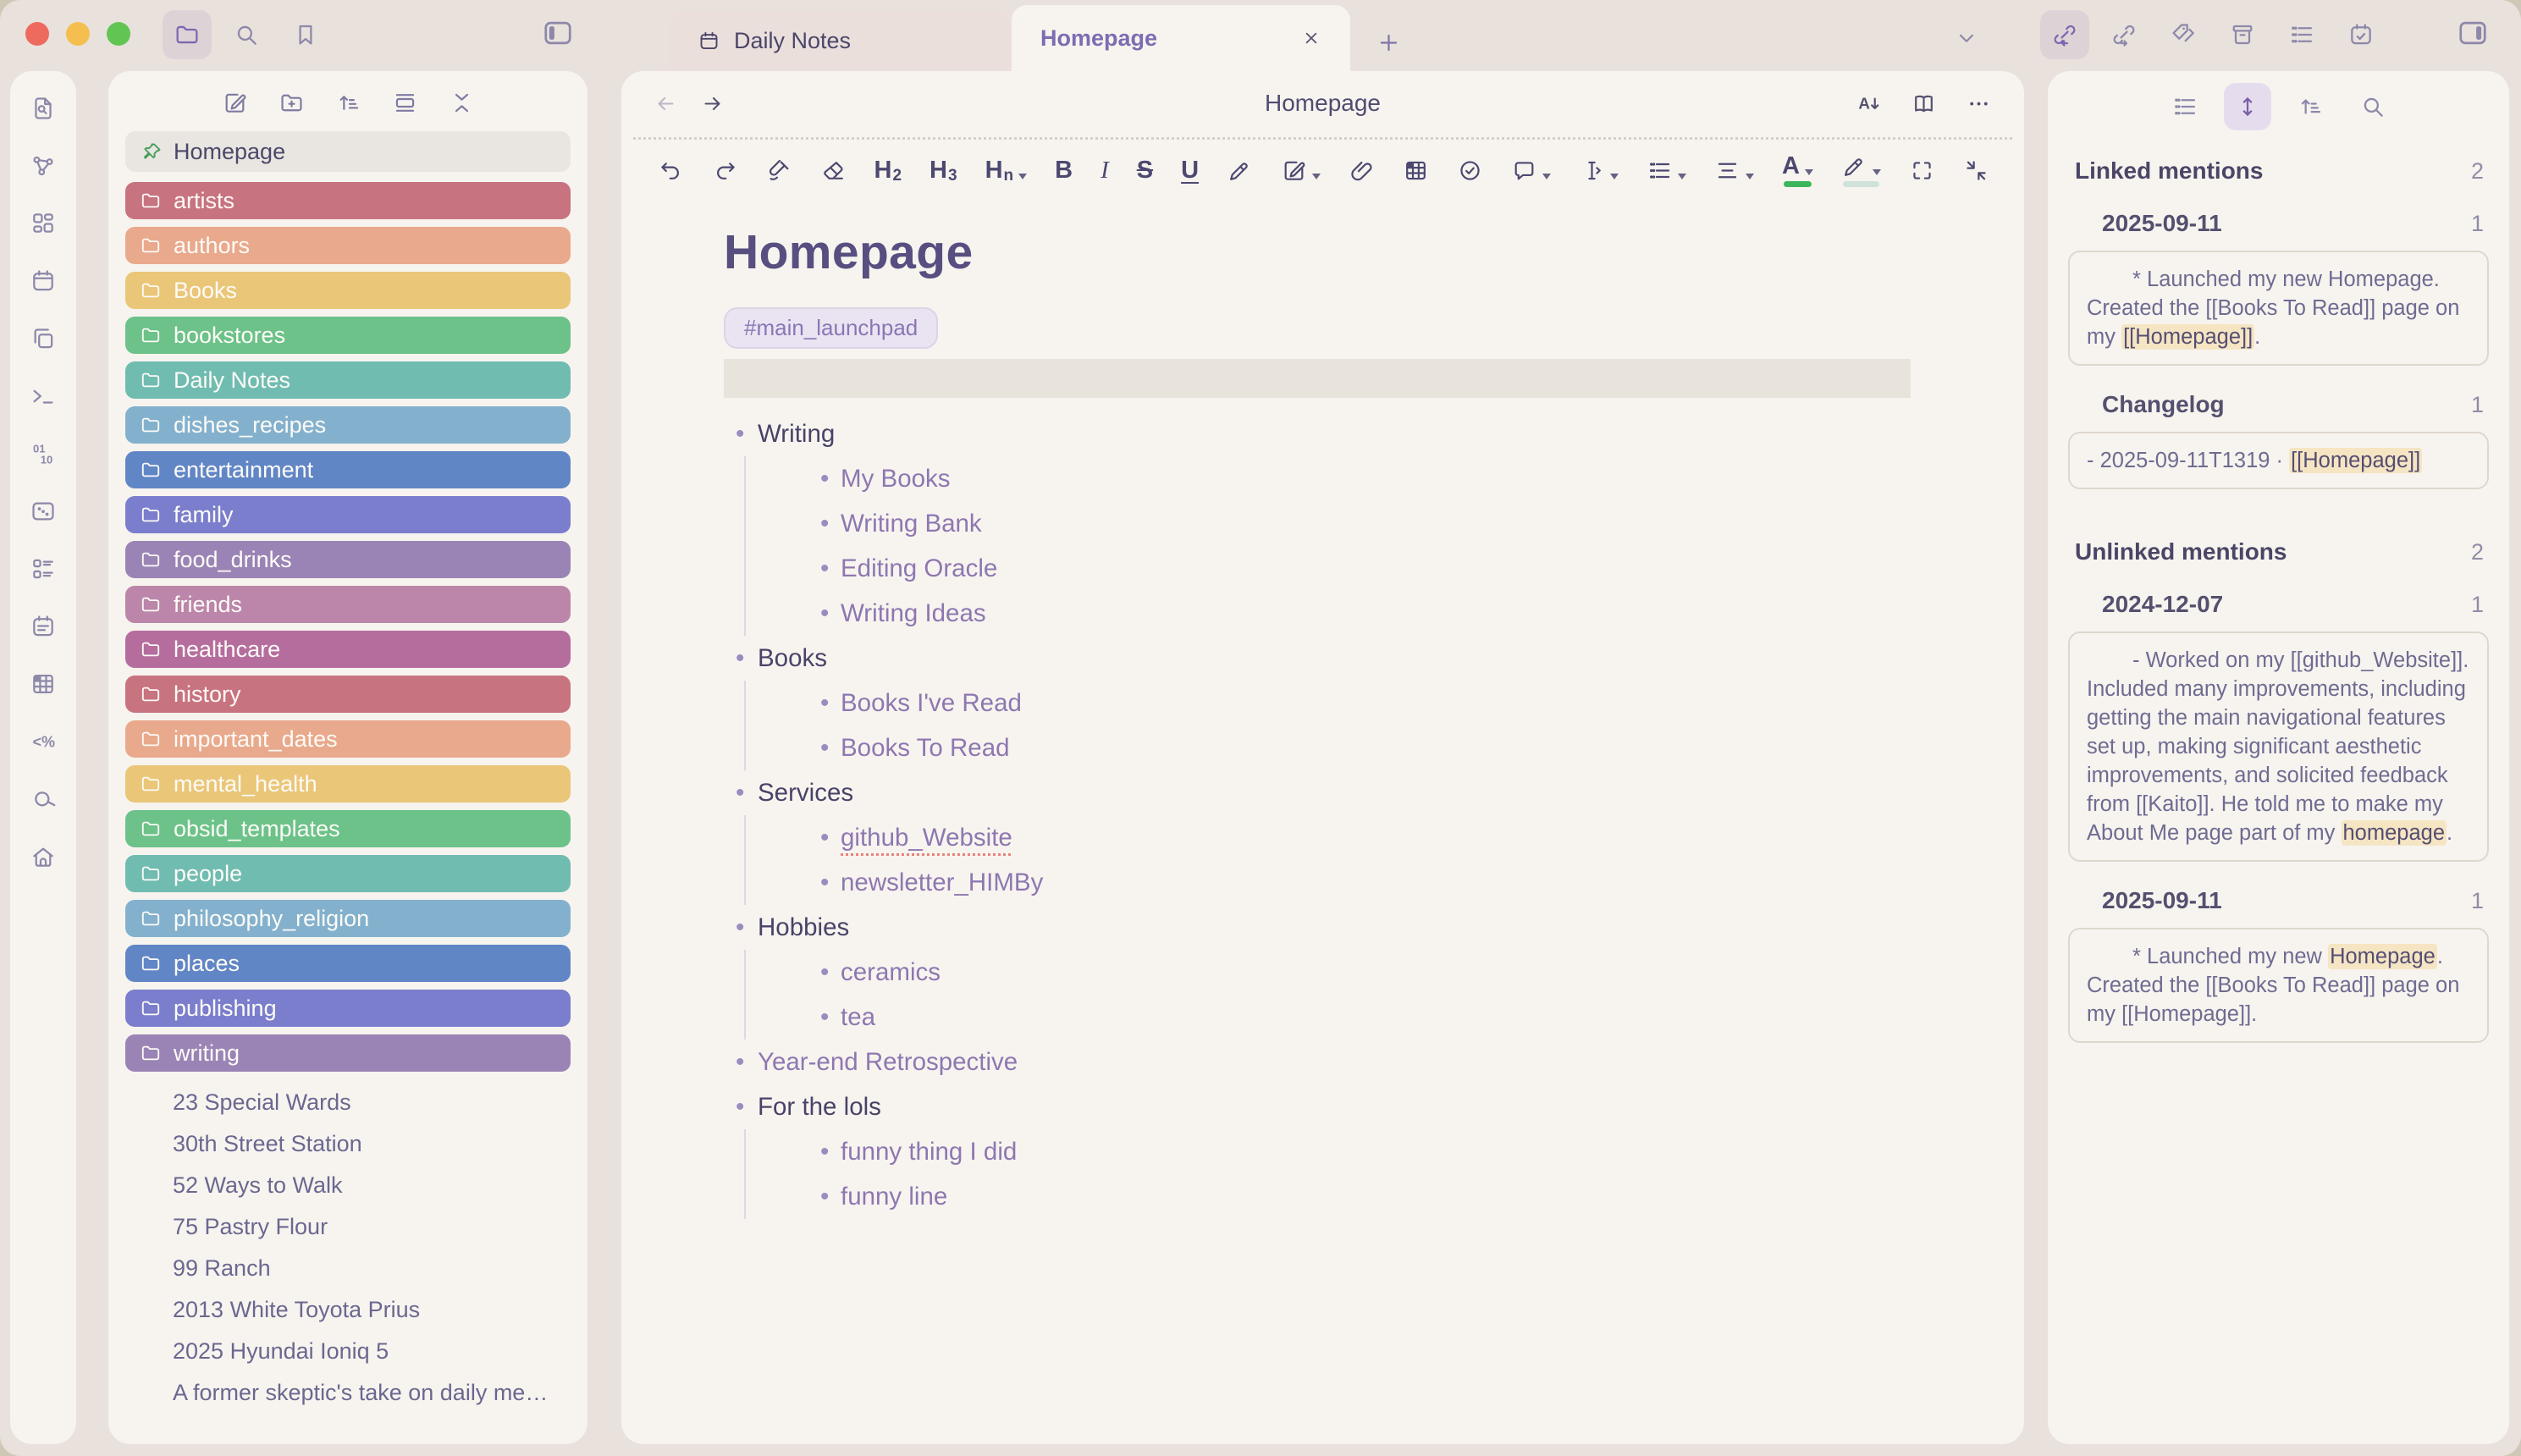 Image resolution: width=2521 pixels, height=1456 pixels. What do you see at coordinates (944, 171) in the screenshot?
I see `heading-3-button: H3` at bounding box center [944, 171].